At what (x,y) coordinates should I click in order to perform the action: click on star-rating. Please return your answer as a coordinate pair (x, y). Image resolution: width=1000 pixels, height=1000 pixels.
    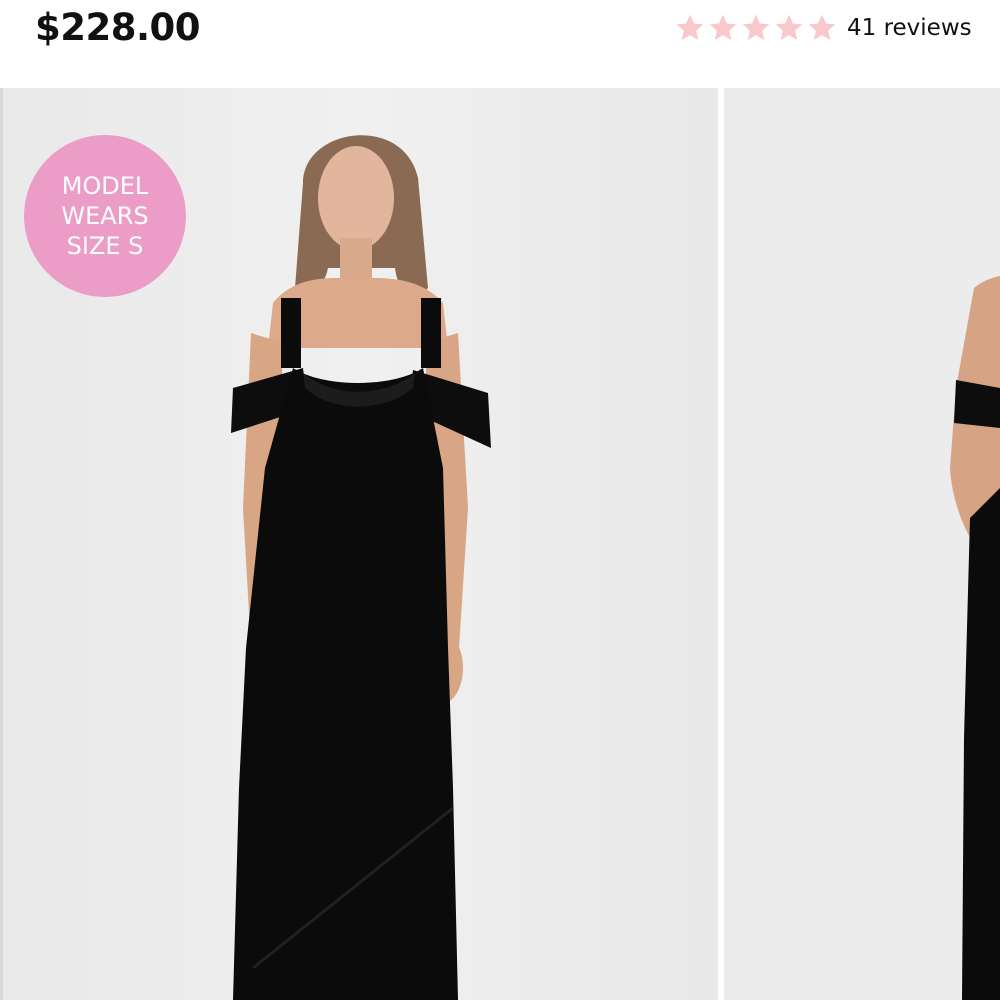
    Looking at the image, I should click on (756, 28).